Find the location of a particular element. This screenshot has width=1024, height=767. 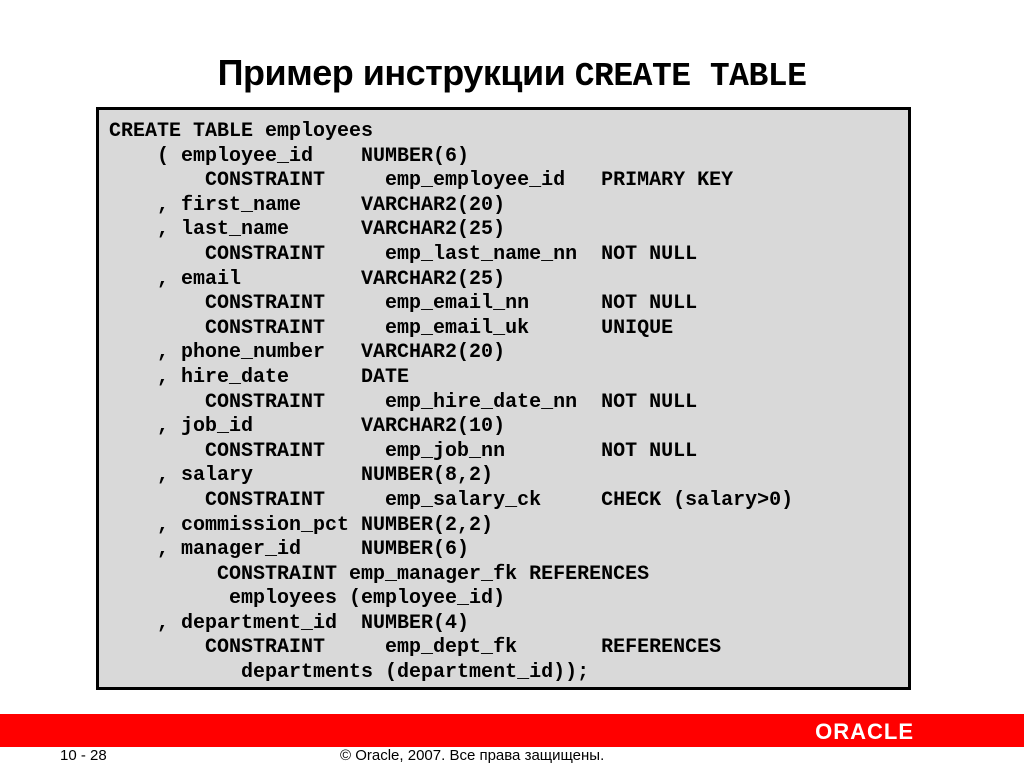

code-line: ( employee_id NUMBER(6) is located at coordinates (289, 156).